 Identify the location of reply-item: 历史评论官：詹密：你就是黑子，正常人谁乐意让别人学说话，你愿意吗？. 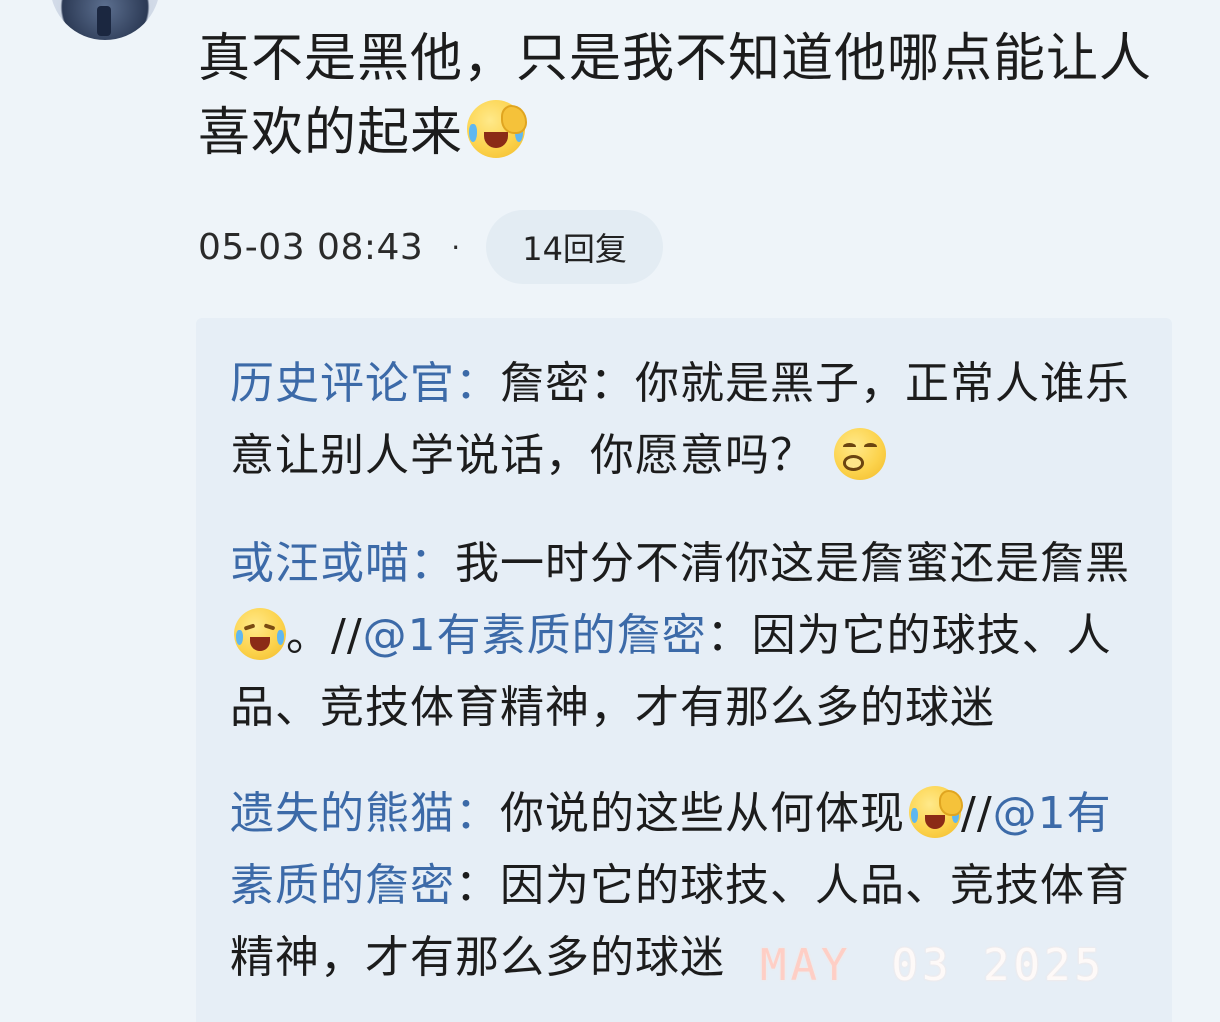
(690, 420).